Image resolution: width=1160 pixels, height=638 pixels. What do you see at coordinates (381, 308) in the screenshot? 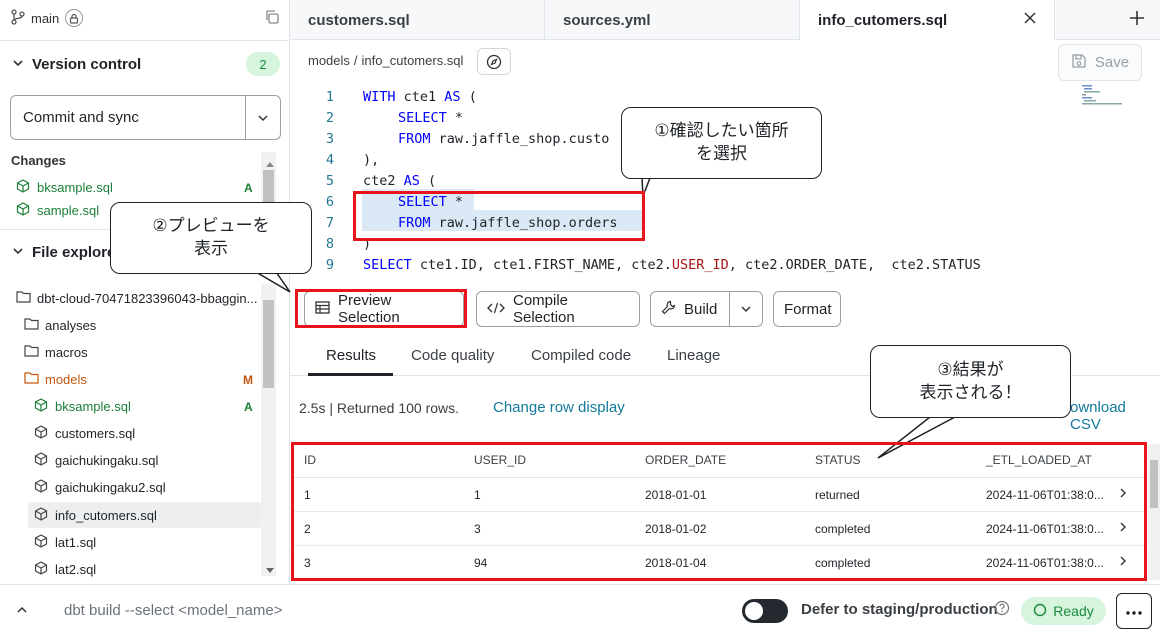
I see `annotation-highlight-preview` at bounding box center [381, 308].